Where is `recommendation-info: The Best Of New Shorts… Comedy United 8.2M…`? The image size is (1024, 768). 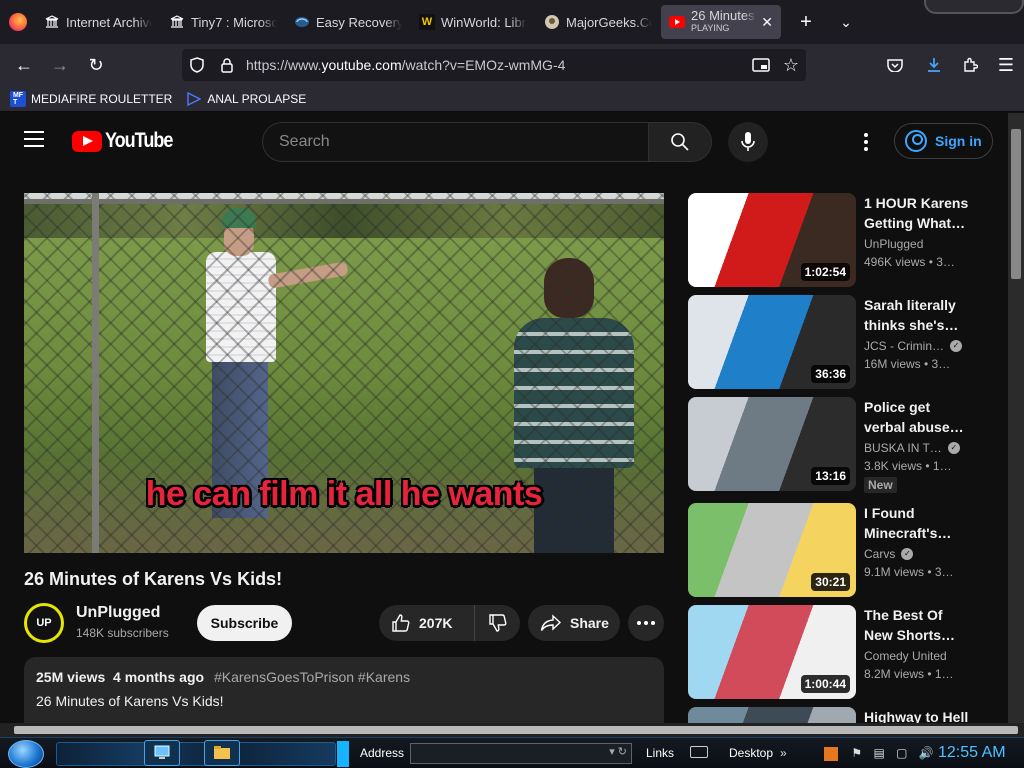 recommendation-info: The Best Of New Shorts… Comedy United 8.2M… is located at coordinates (932, 643).